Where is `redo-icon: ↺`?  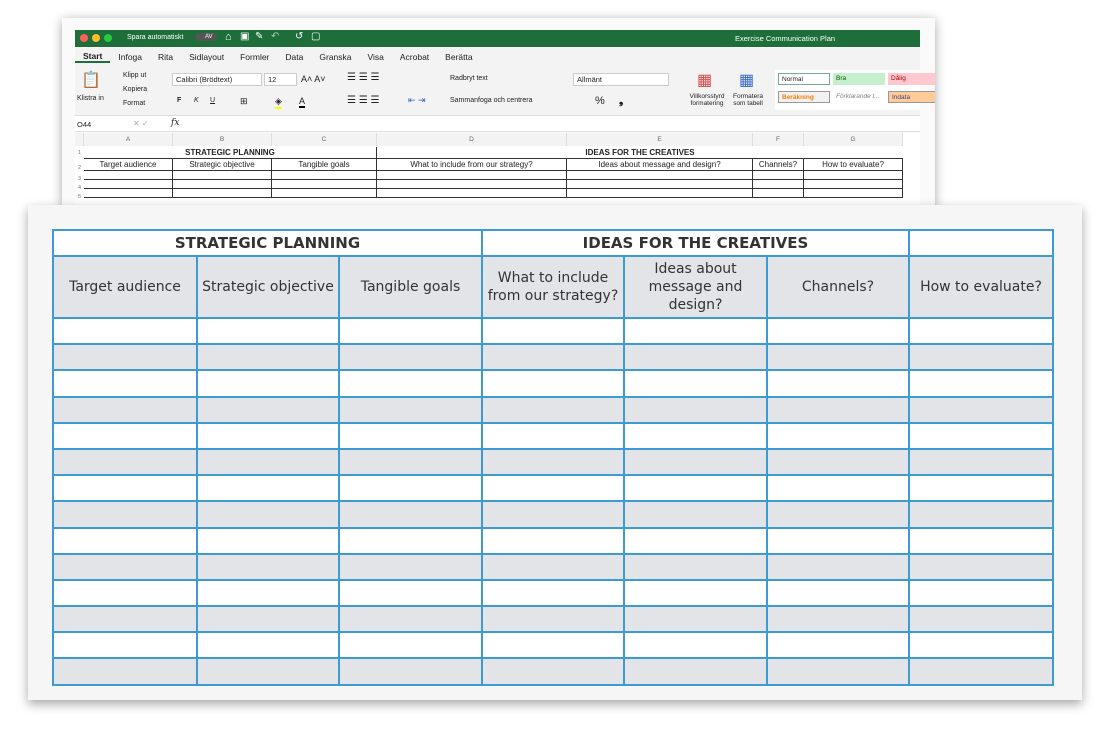
redo-icon: ↺ is located at coordinates (299, 36).